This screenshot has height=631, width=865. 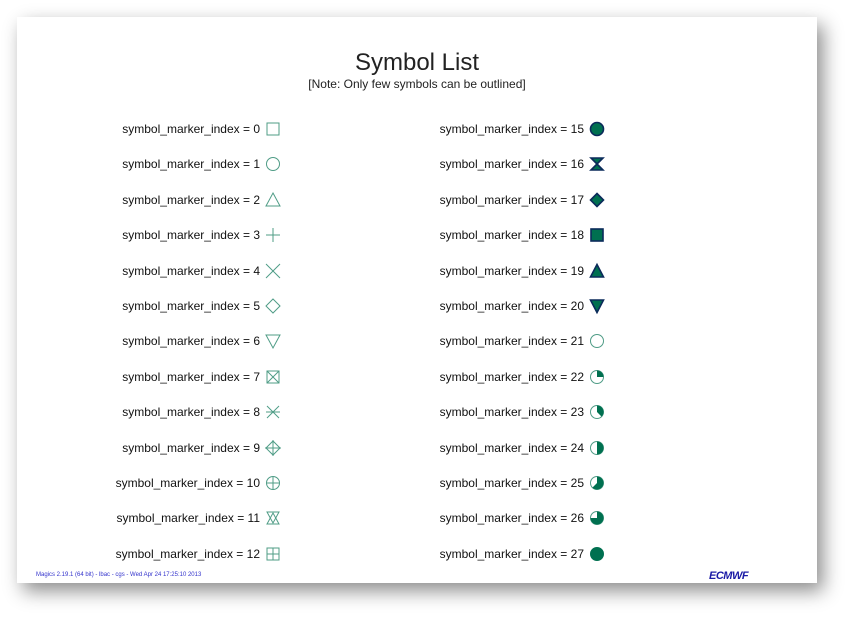 What do you see at coordinates (313, 130) in the screenshot?
I see `right-symbol-row: symbol_marker_index = 15` at bounding box center [313, 130].